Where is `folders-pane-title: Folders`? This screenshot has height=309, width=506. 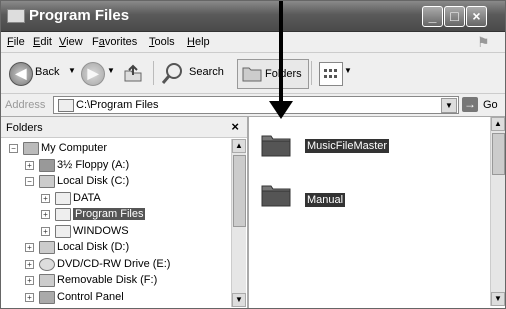
folders-pane-title: Folders is located at coordinates (24, 128).